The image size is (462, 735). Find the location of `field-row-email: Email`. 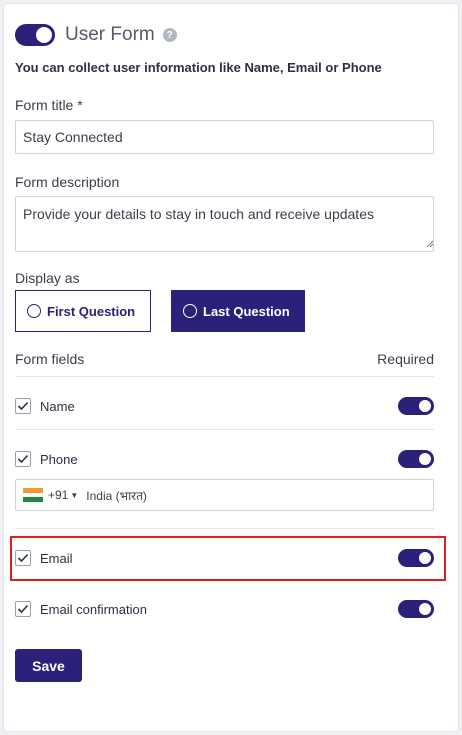

field-row-email: Email is located at coordinates (224, 558).